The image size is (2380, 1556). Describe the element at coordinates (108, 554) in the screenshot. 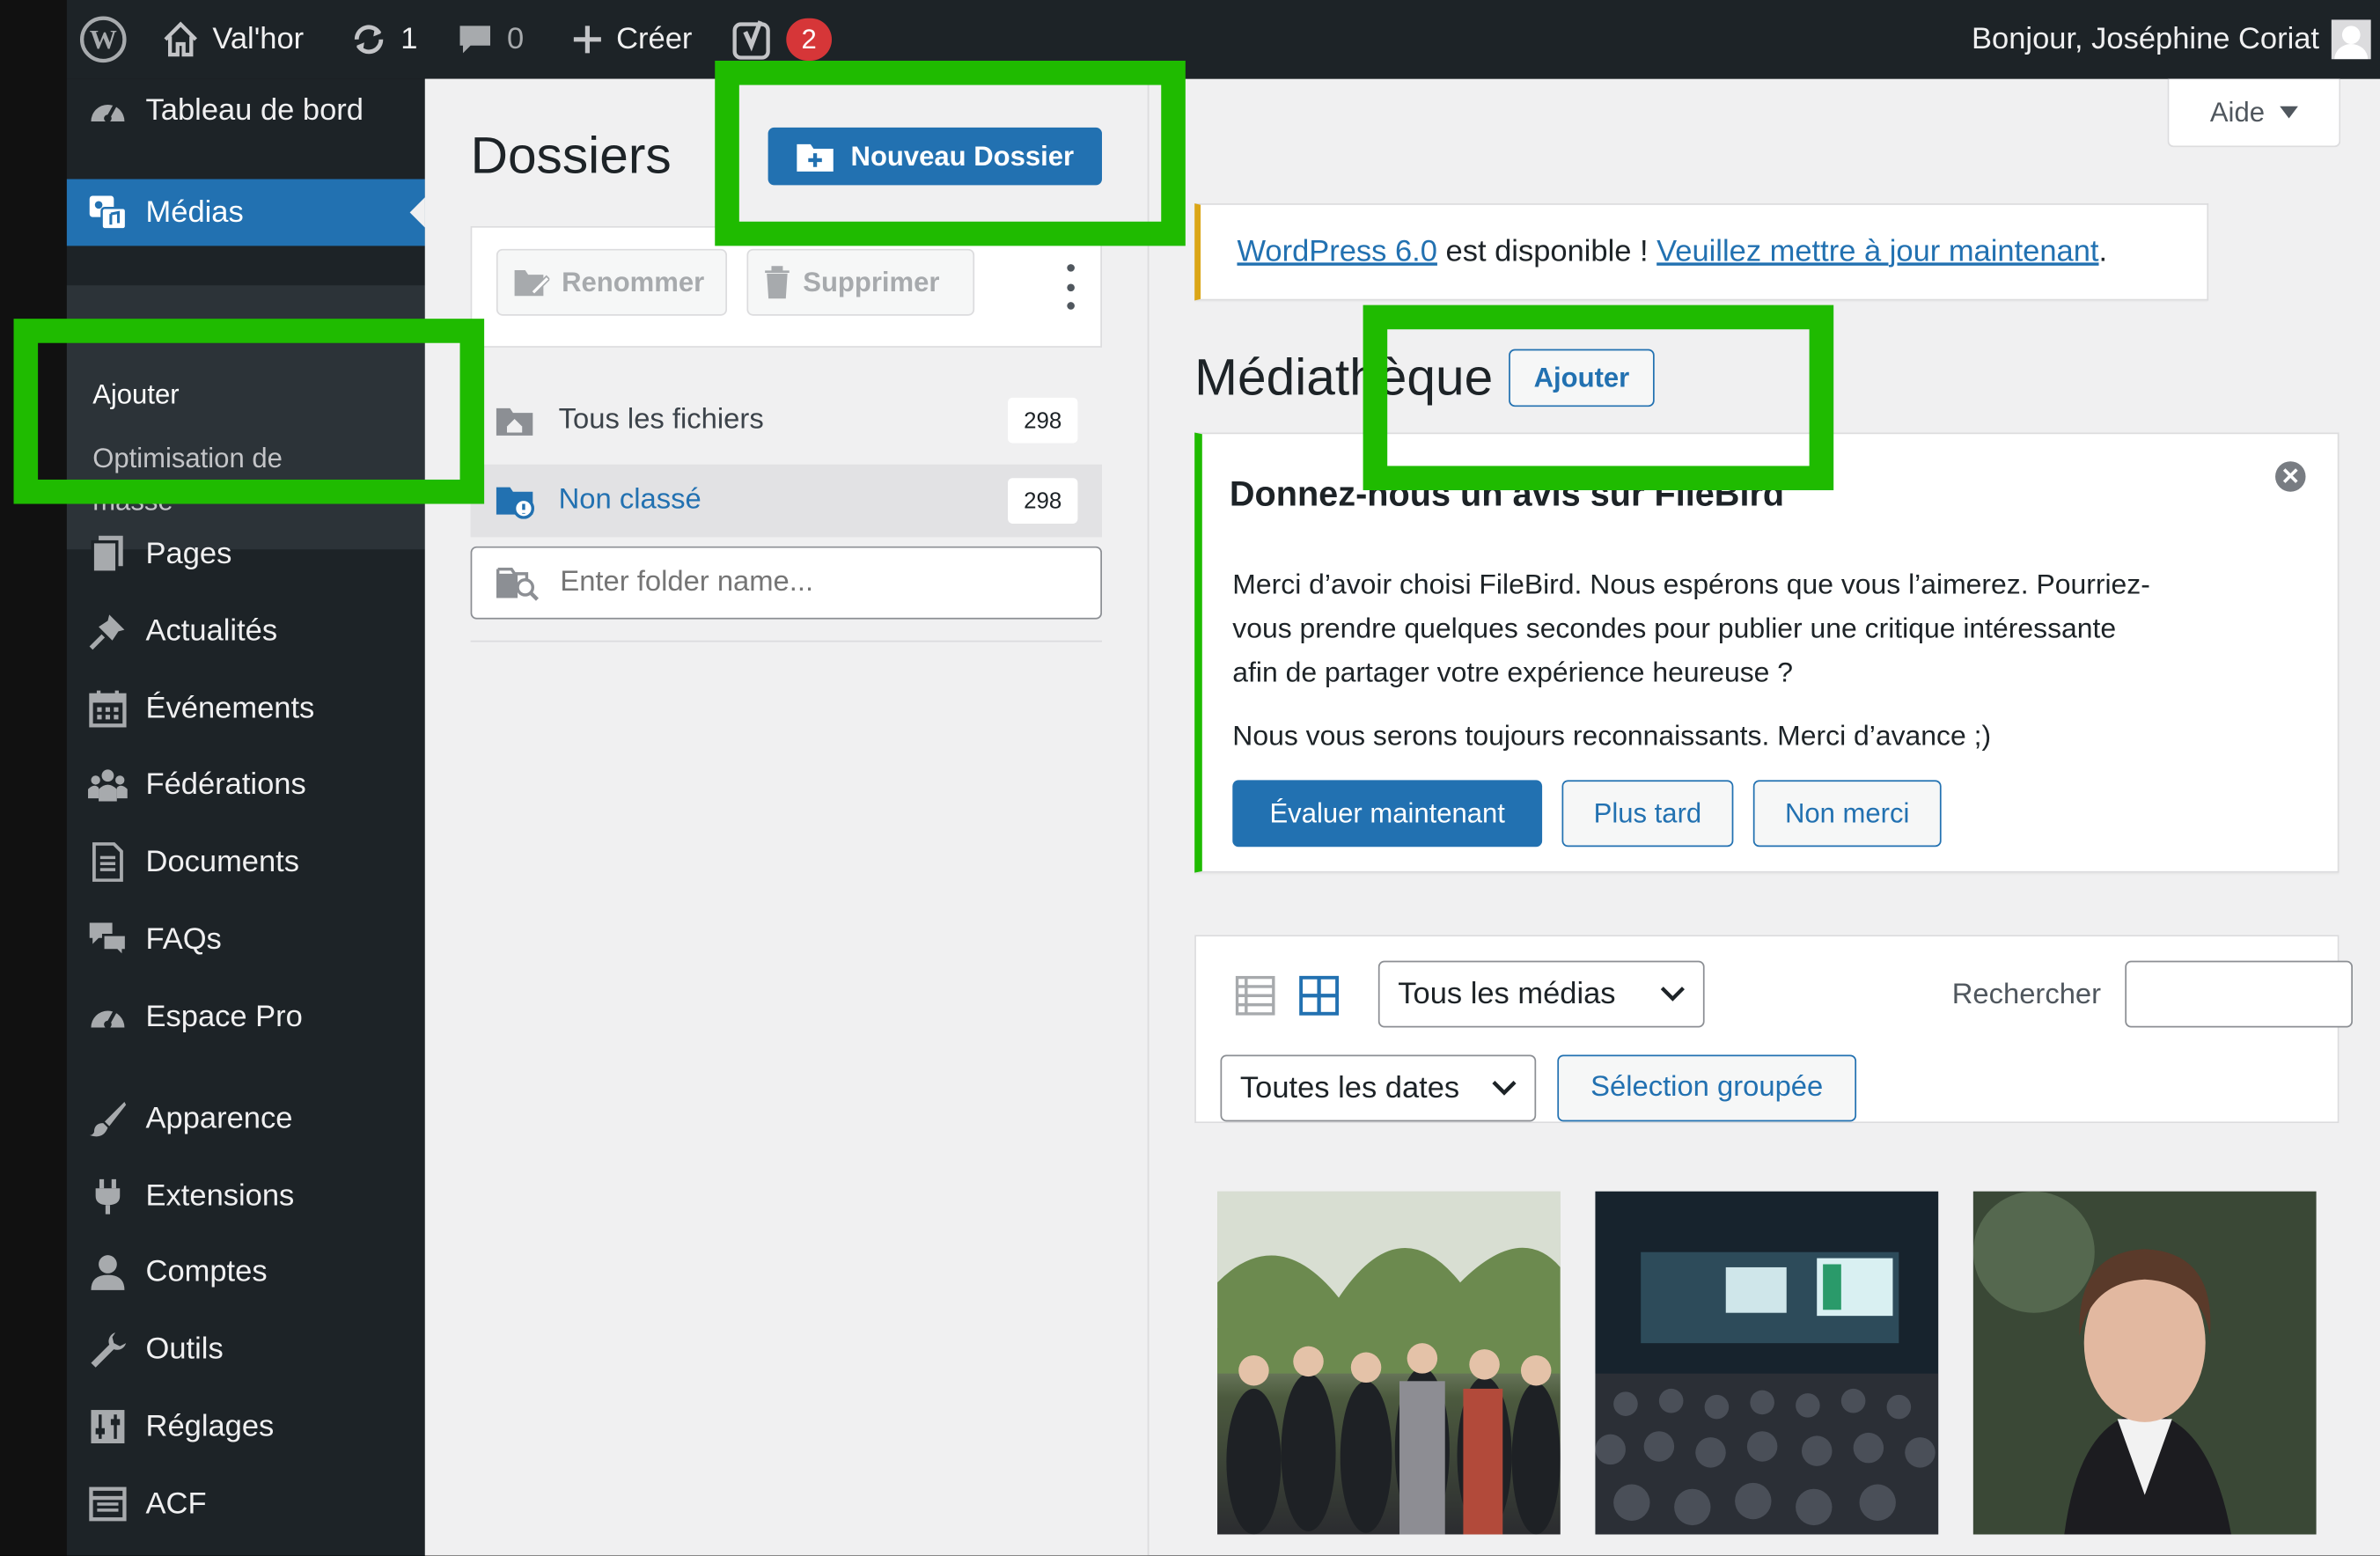

I see `pages-icon` at that location.